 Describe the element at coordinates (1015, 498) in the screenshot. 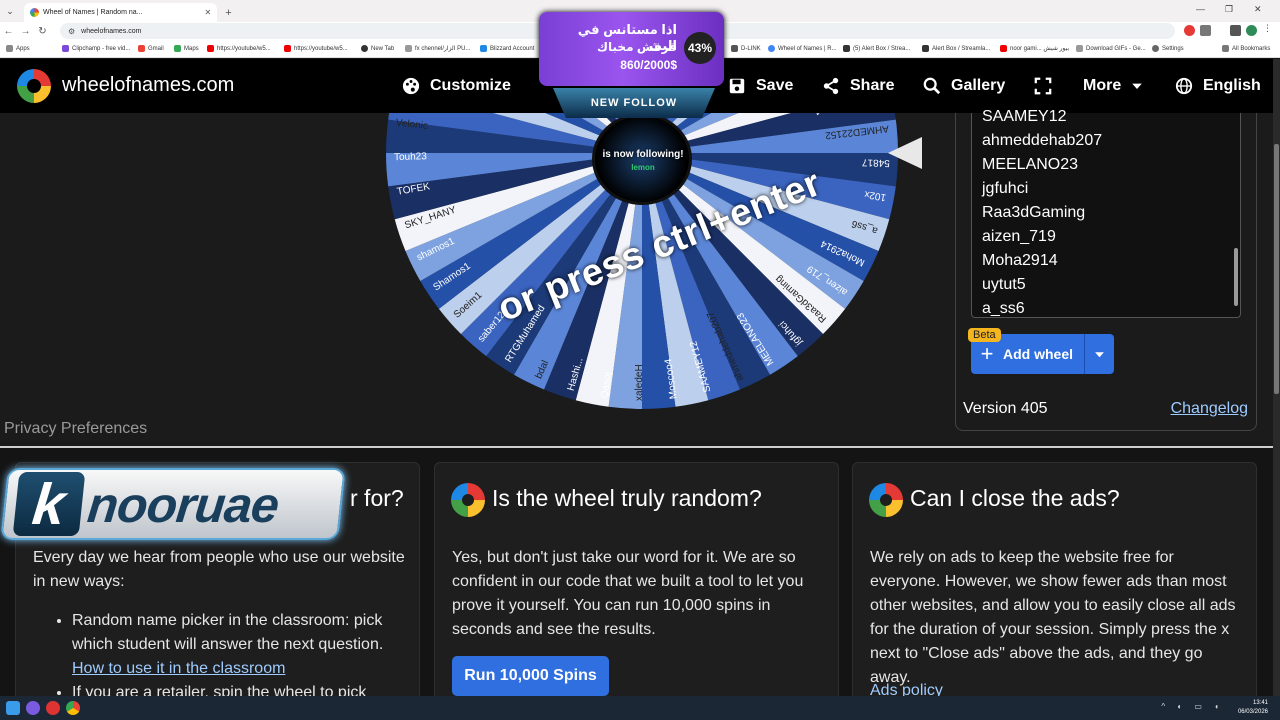

I see `faq-title-ads: Can I close the ads?` at that location.